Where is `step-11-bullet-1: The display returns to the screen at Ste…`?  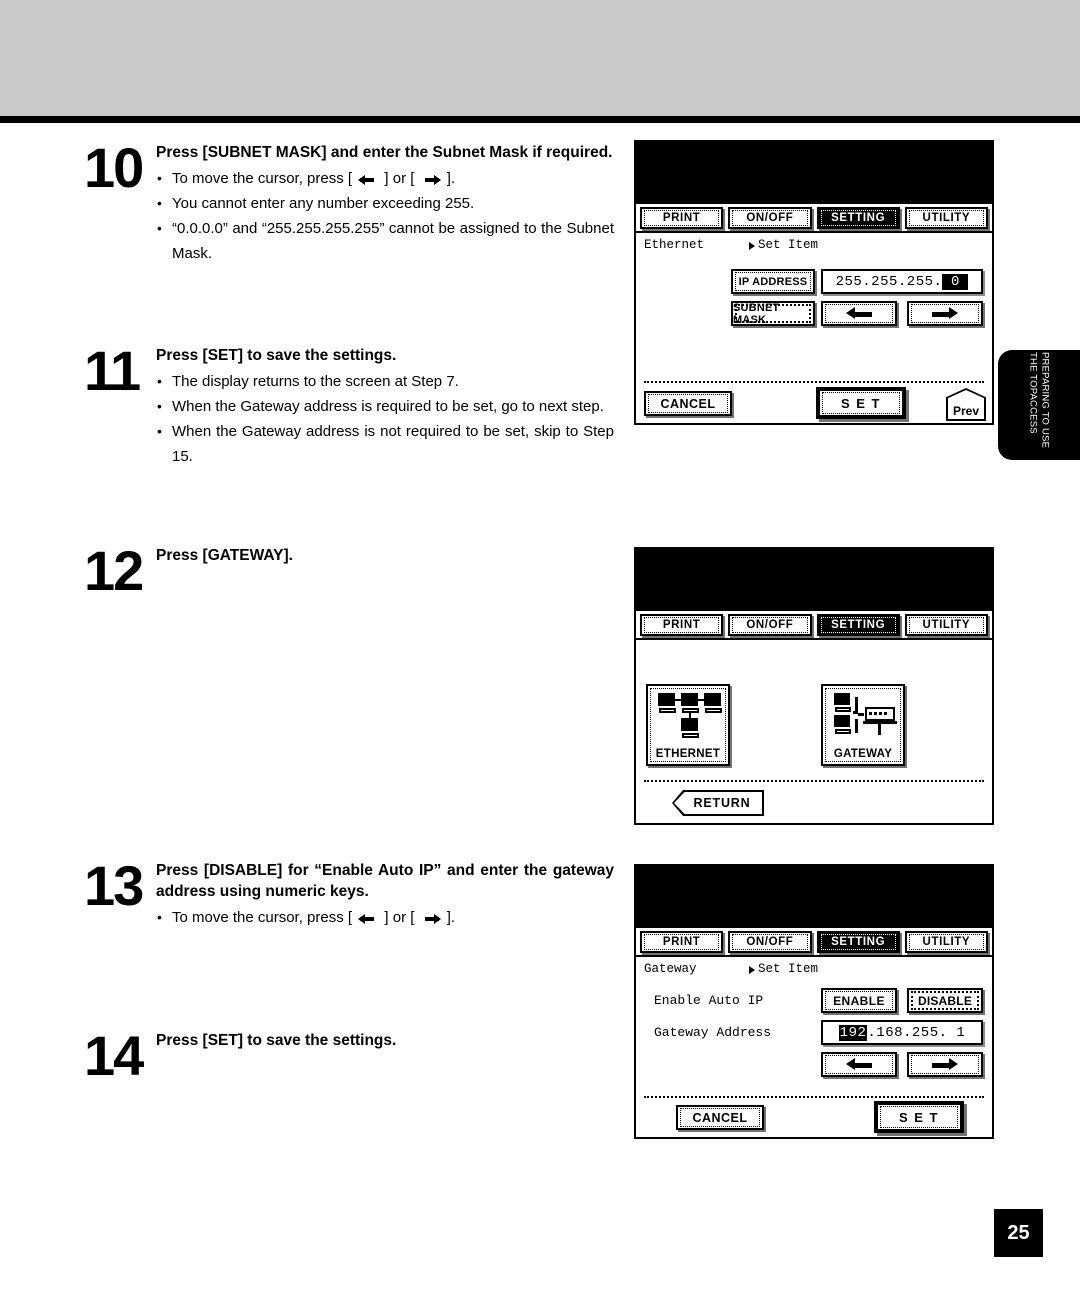 step-11-bullet-1: The display returns to the screen at Ste… is located at coordinates (385, 381).